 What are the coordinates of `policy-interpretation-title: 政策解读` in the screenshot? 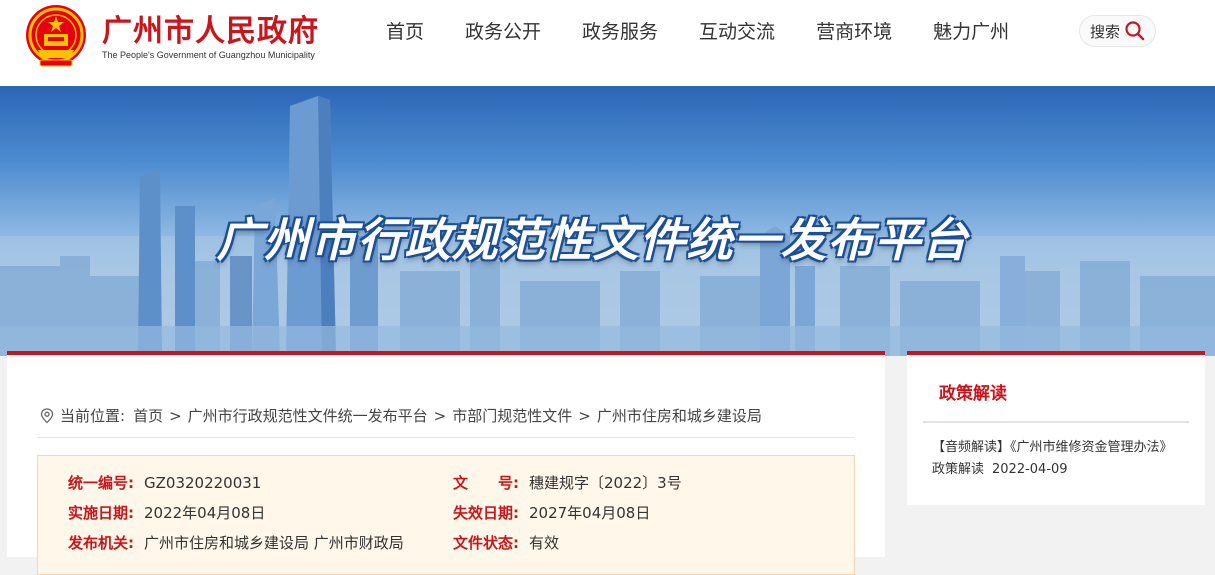 It's located at (973, 394).